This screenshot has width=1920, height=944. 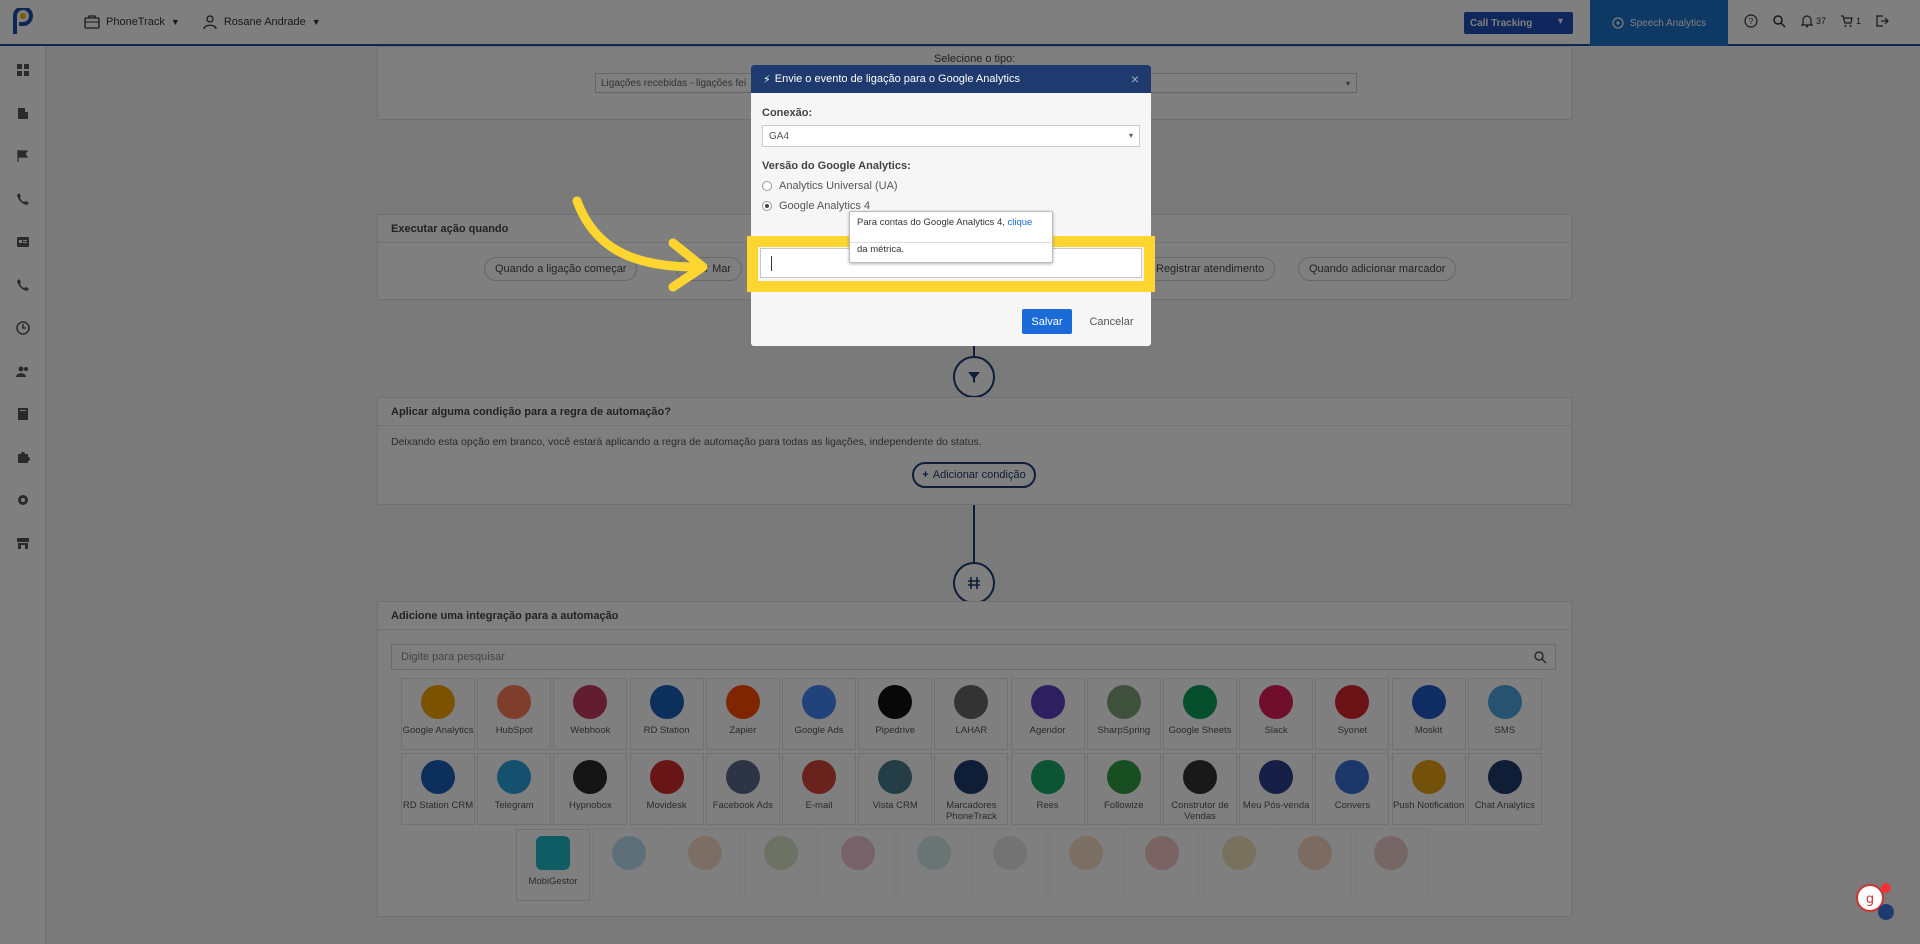 I want to click on close-icon: ×, so click(x=1135, y=79).